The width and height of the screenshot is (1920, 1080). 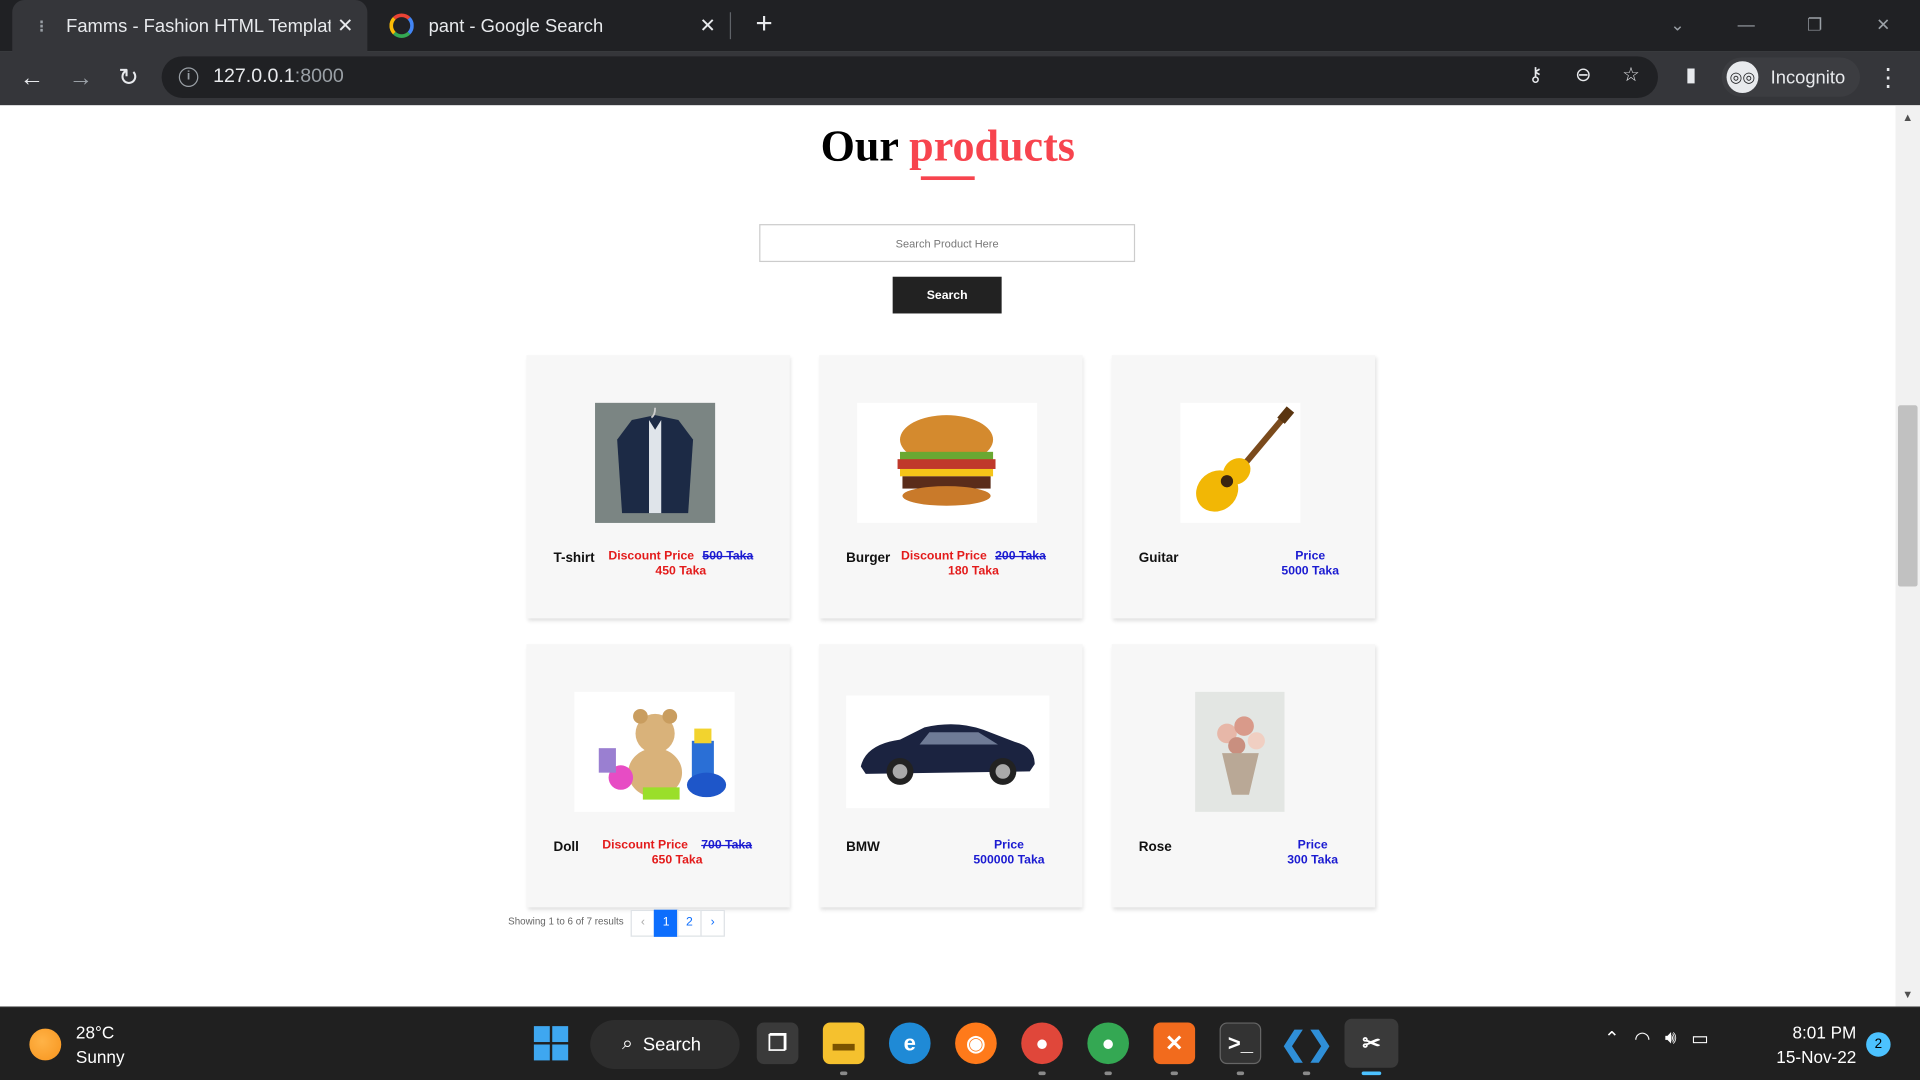 What do you see at coordinates (628, 1044) in the screenshot?
I see `search-icon: ⌕` at bounding box center [628, 1044].